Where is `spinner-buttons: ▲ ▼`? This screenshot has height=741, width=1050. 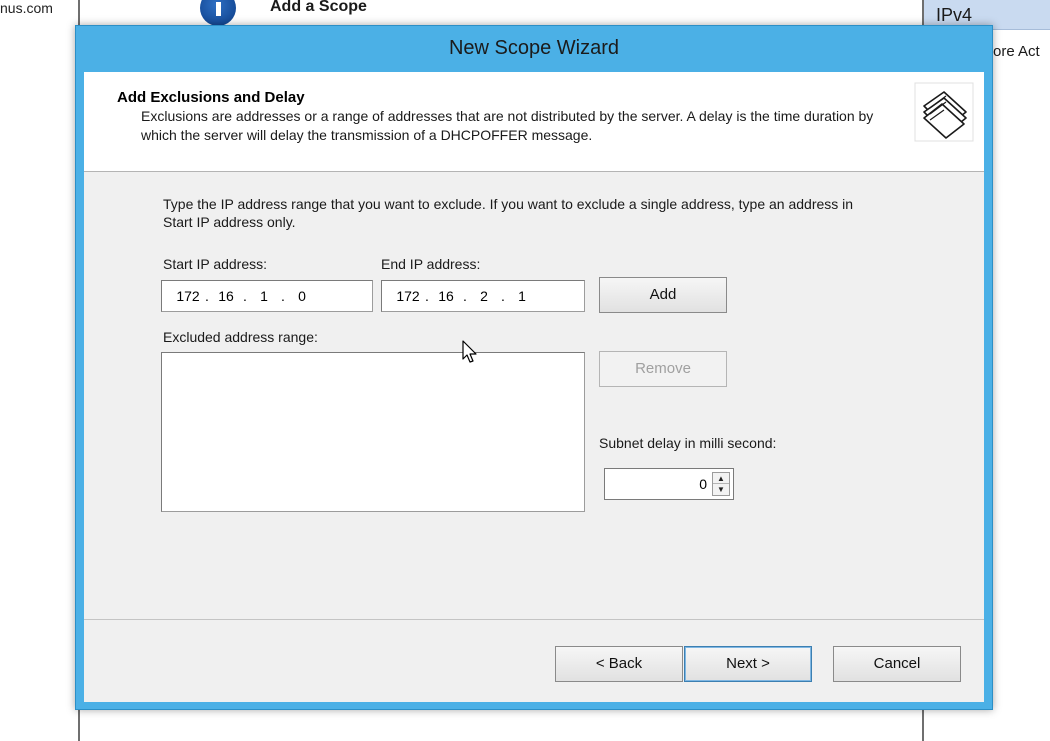
spinner-buttons: ▲ ▼ is located at coordinates (721, 484).